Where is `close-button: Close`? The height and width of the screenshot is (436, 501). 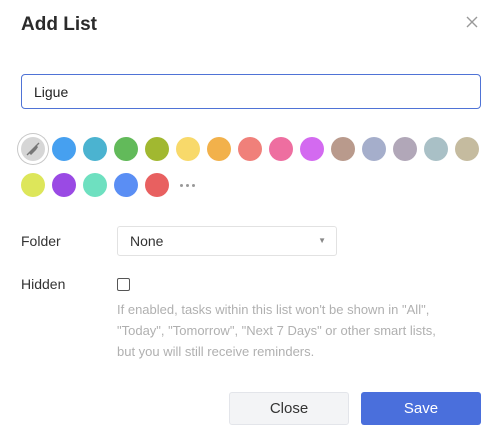 close-button: Close is located at coordinates (289, 408).